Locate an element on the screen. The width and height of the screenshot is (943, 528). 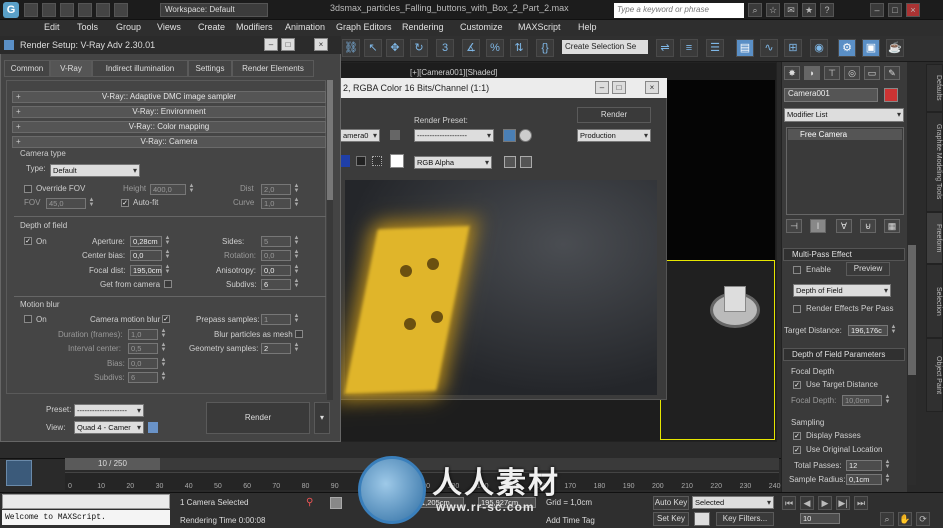
rotation-spinner-arrows-icon: ▲ ▼ is located at coordinates (296, 255).